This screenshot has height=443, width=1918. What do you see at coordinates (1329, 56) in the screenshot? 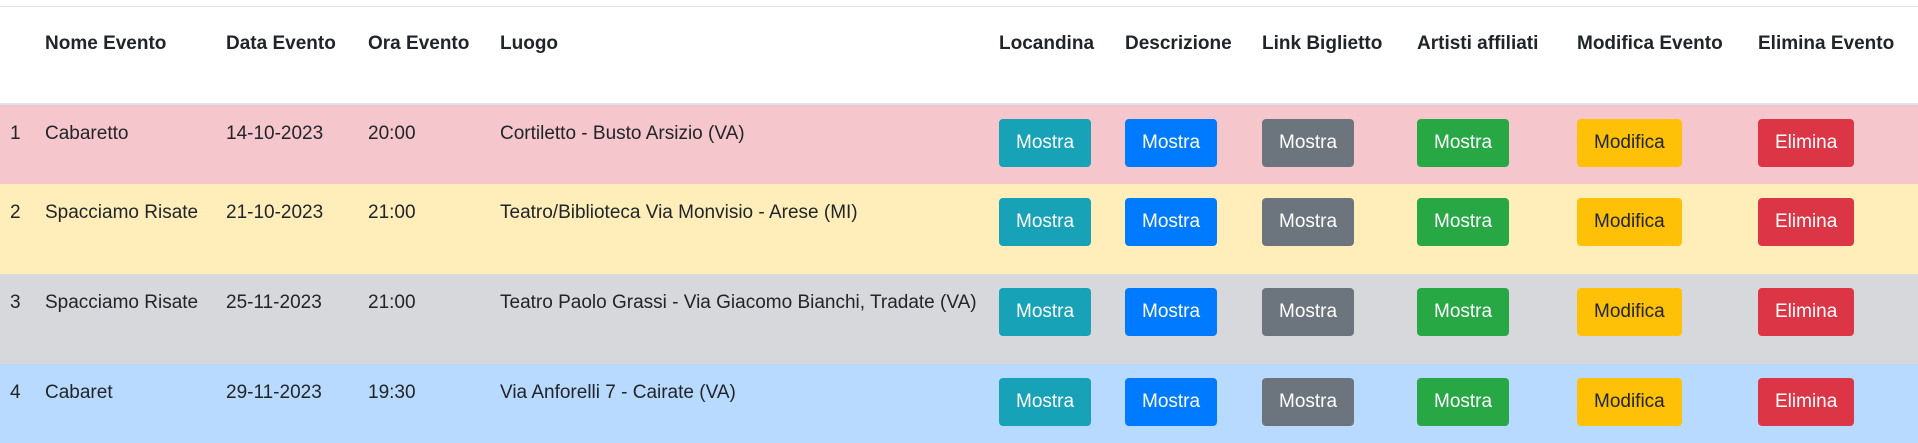
I see `header-link-biglietto: Link Biglietto` at bounding box center [1329, 56].